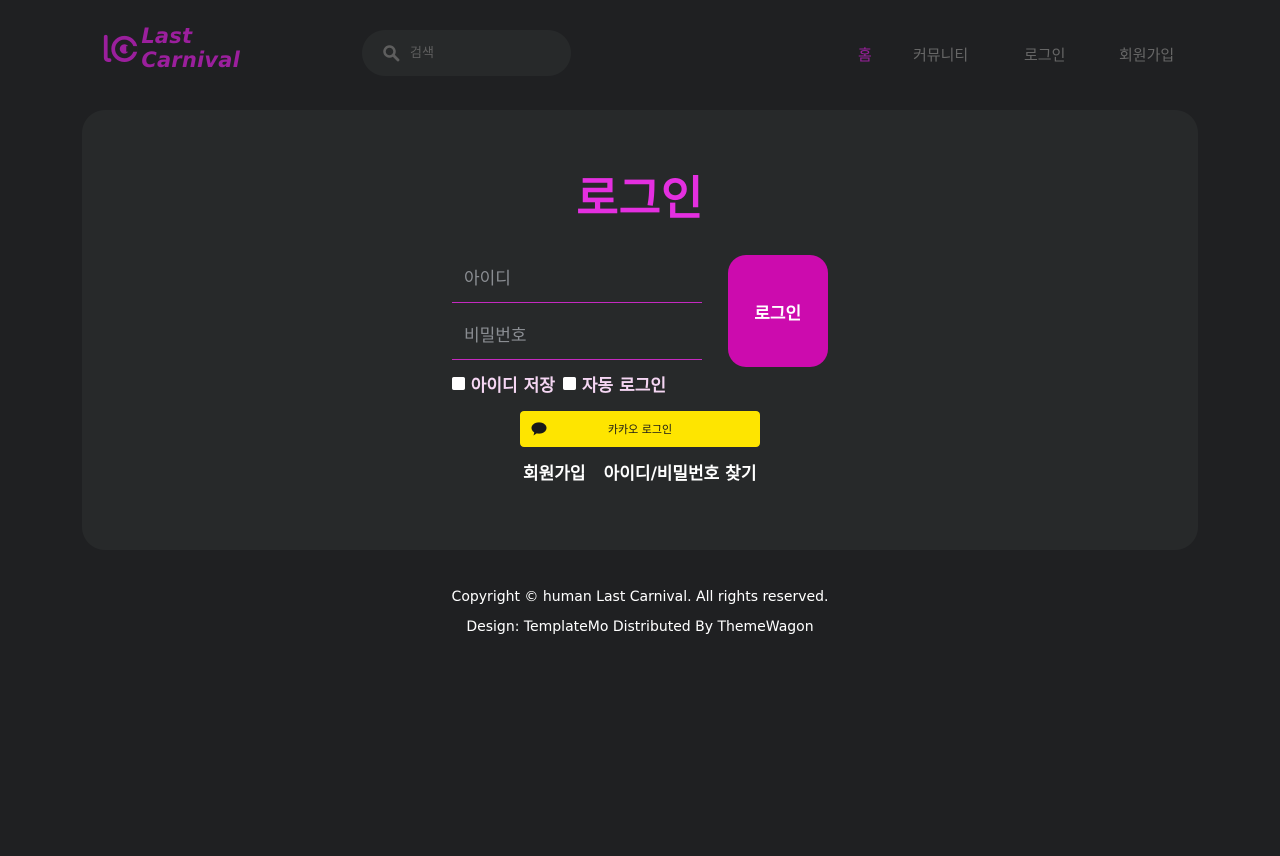 This screenshot has height=856, width=1280. I want to click on signup-link: 회원가입, so click(554, 471).